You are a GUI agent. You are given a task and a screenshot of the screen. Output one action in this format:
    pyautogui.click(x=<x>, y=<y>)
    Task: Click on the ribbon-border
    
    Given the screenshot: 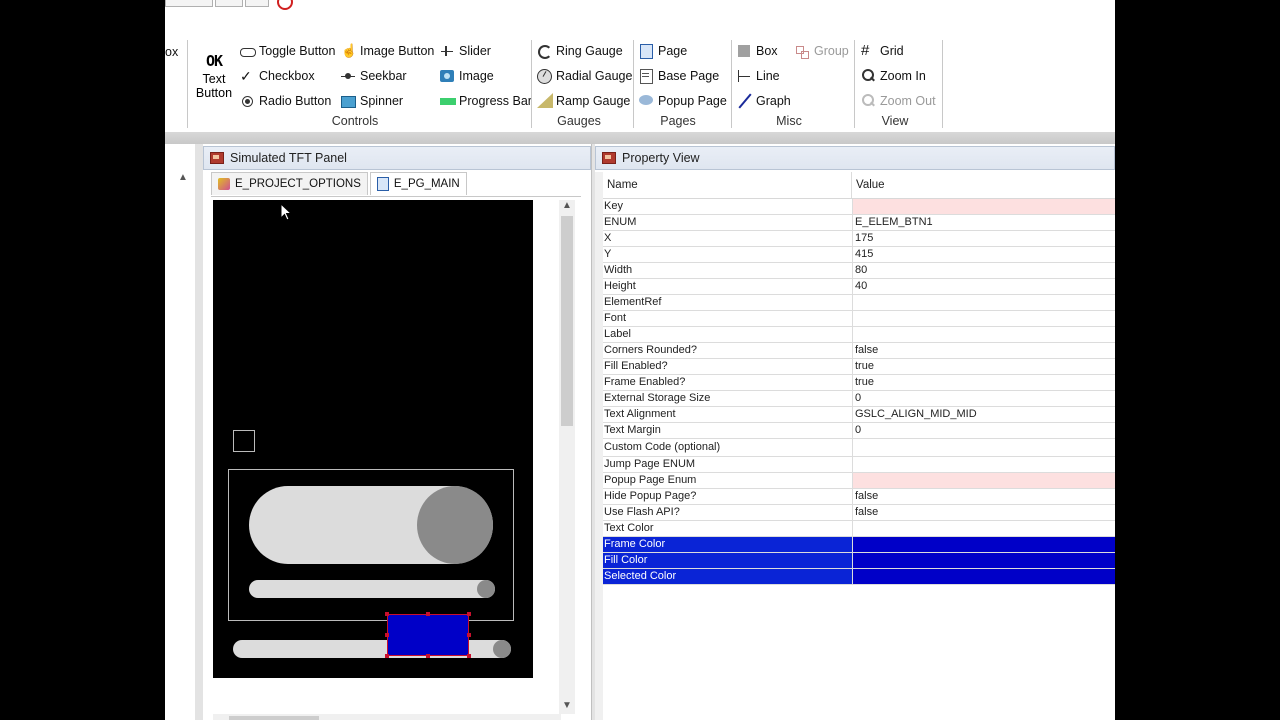 What is the action you would take?
    pyautogui.click(x=640, y=138)
    